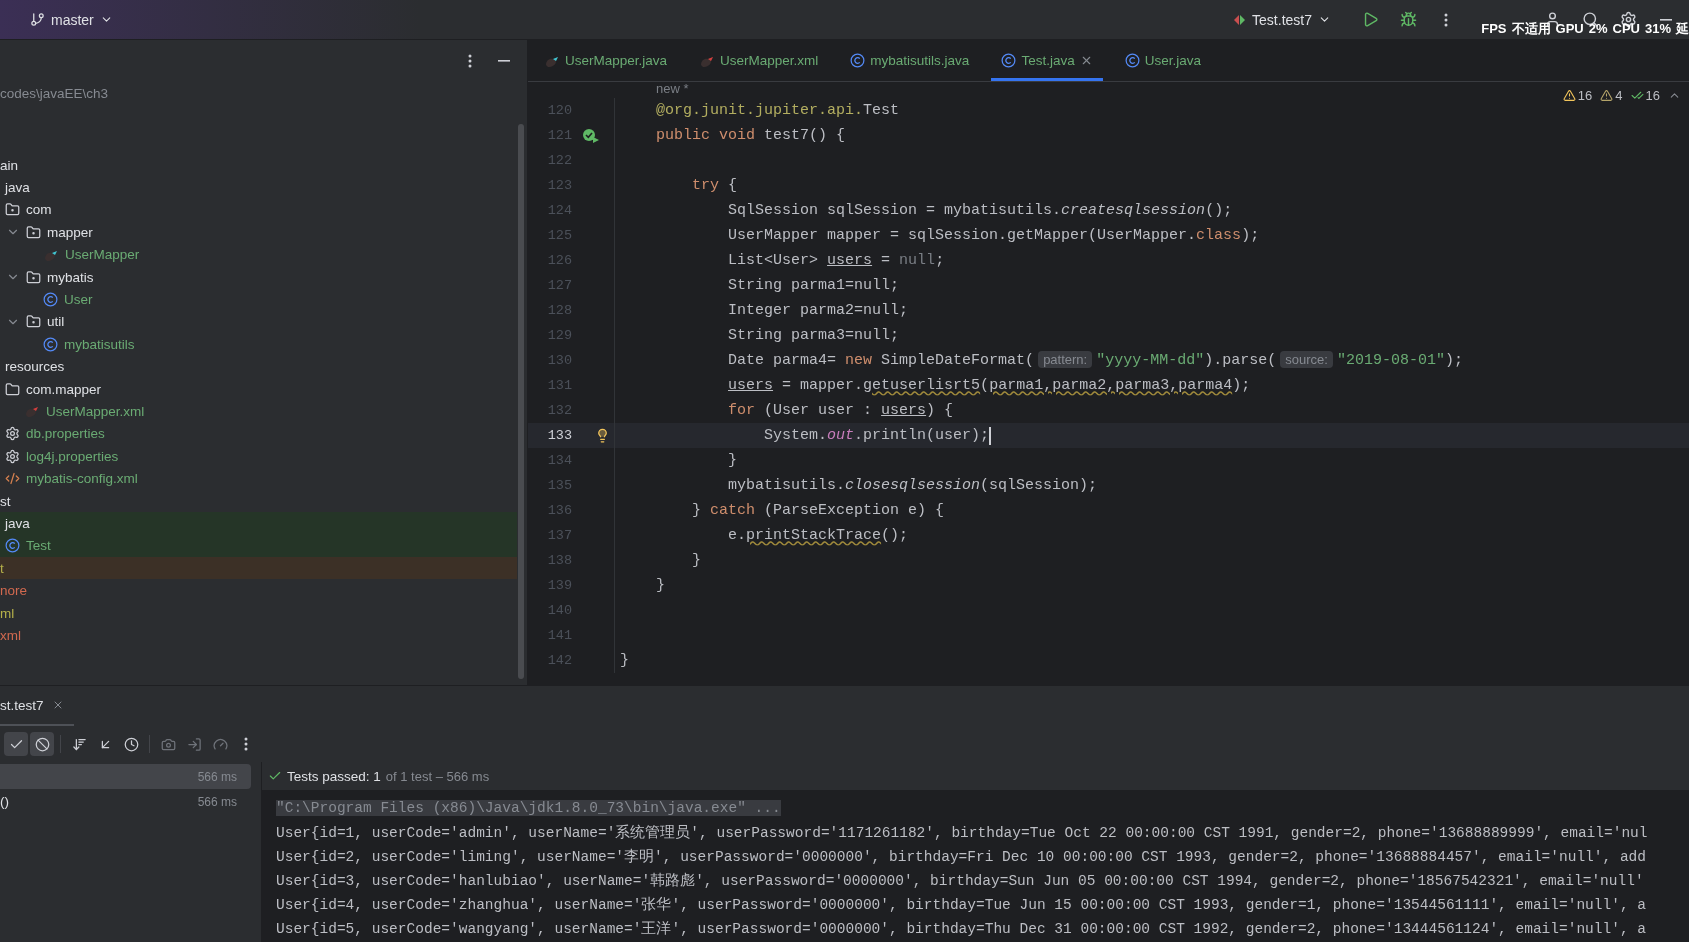 This screenshot has width=1689, height=942. What do you see at coordinates (1637, 95) in the screenshot?
I see `double-check-icon` at bounding box center [1637, 95].